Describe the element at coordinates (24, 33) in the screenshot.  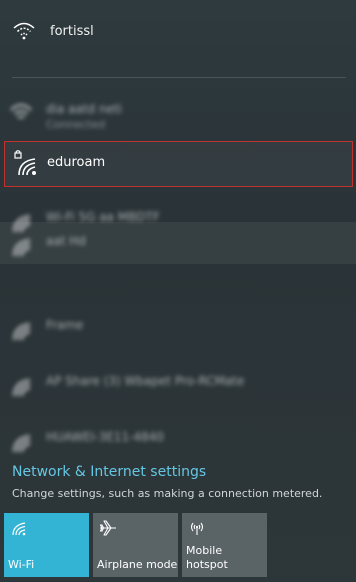
I see `wifi-connected-icon` at that location.